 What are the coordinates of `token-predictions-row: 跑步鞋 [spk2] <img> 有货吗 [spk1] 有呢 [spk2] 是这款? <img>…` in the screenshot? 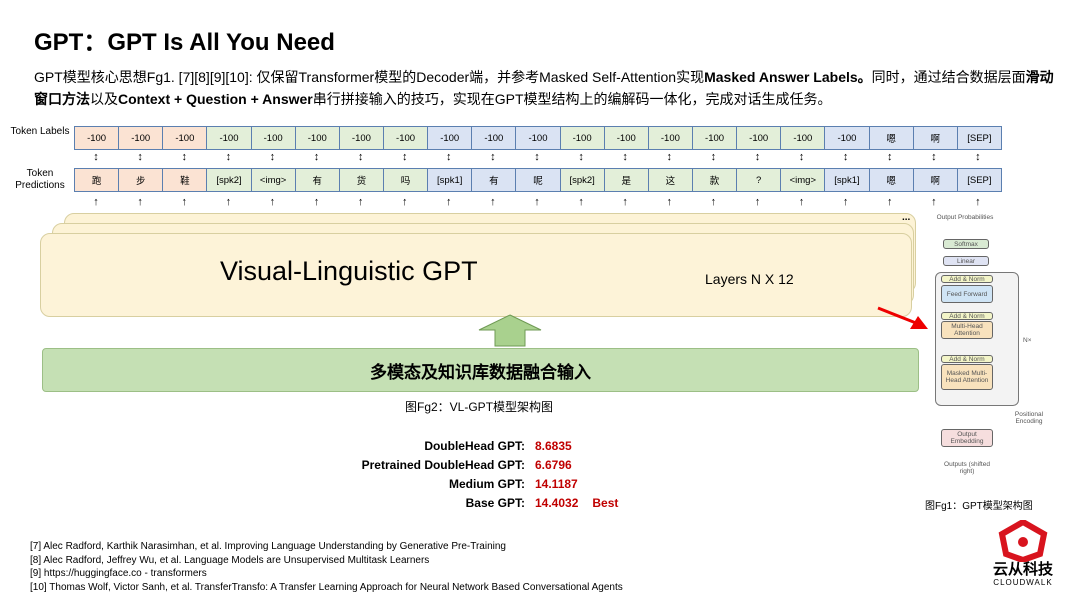 It's located at (538, 180).